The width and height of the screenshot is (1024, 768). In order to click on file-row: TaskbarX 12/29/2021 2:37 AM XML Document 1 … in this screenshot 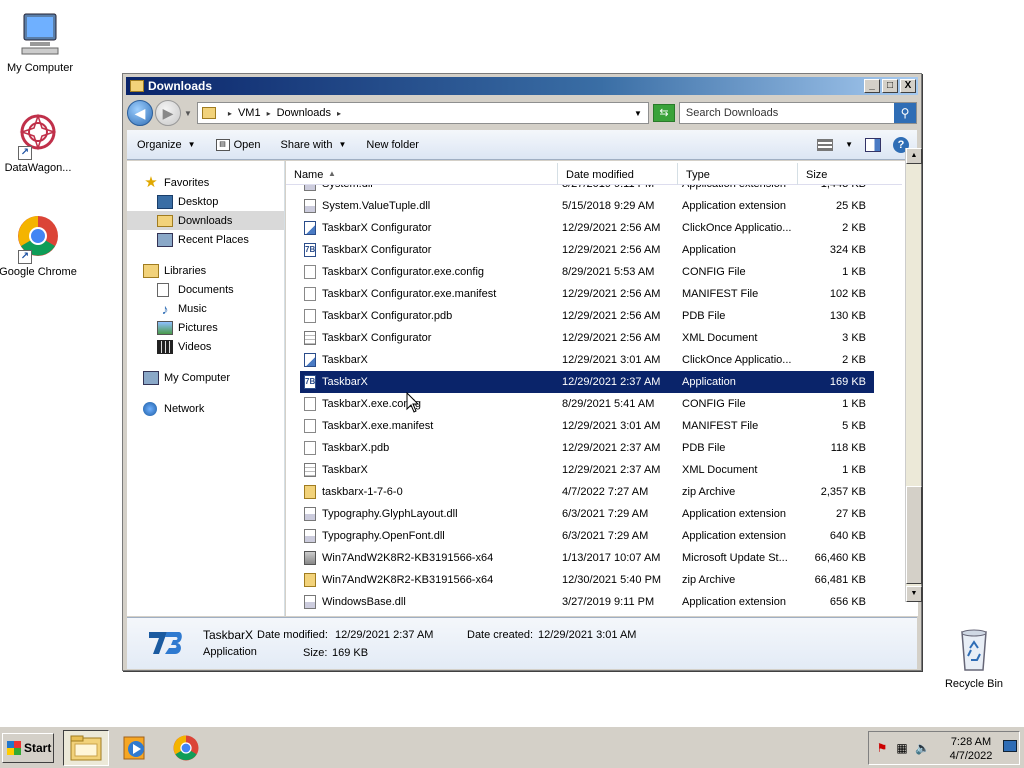, I will do `click(587, 470)`.